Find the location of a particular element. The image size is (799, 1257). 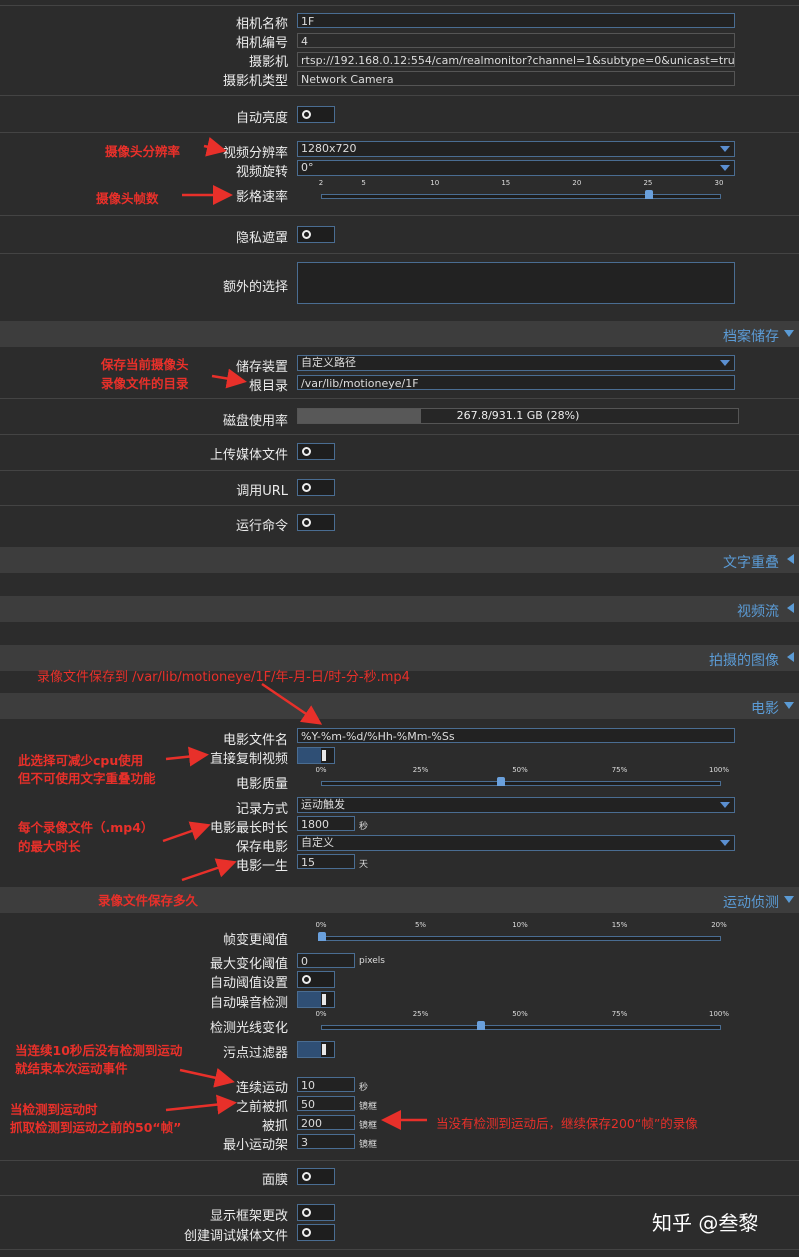

arrow-event-gap is located at coordinates (207, 1078).